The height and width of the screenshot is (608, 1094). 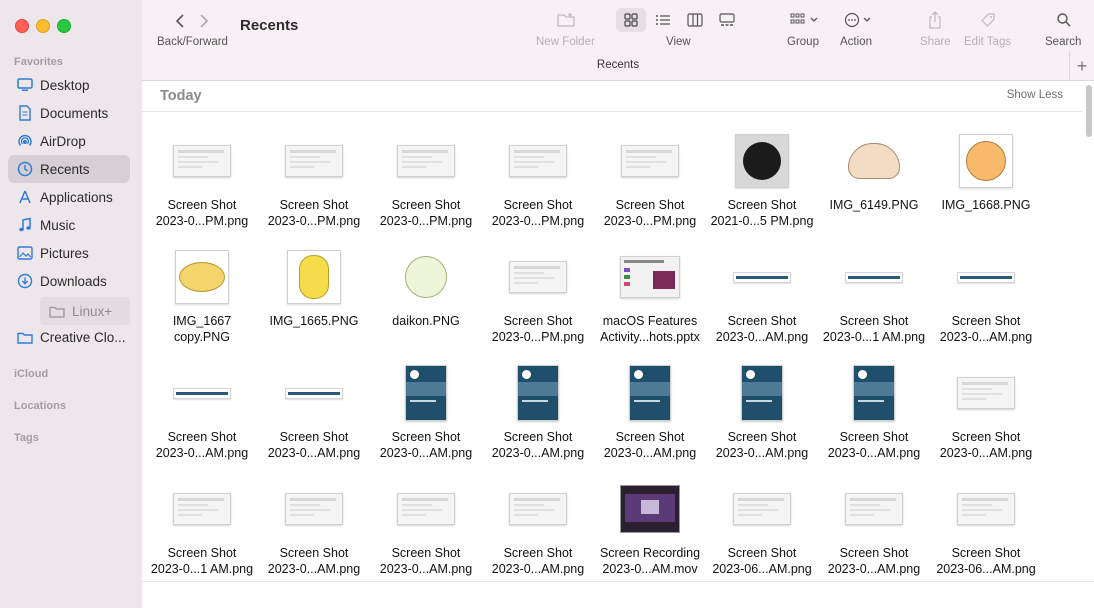 I want to click on chevron-right-icon, so click(x=204, y=21).